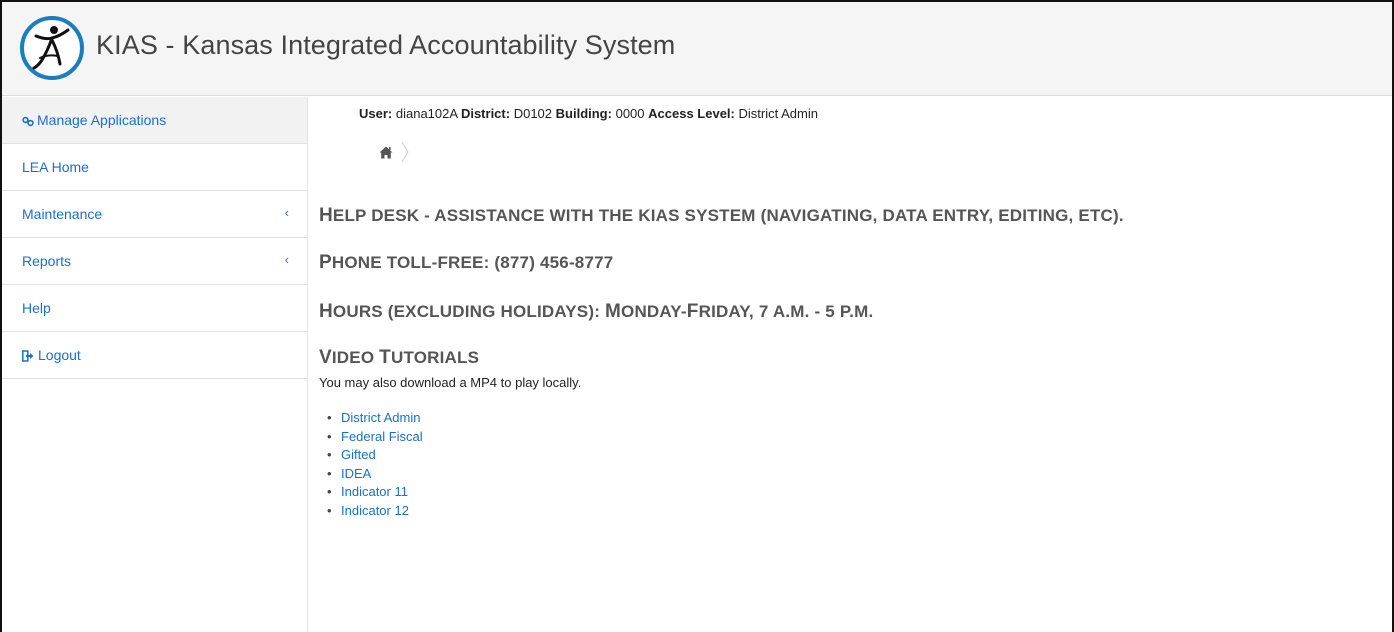  Describe the element at coordinates (426, 113) in the screenshot. I see `user-value: diana102A` at that location.